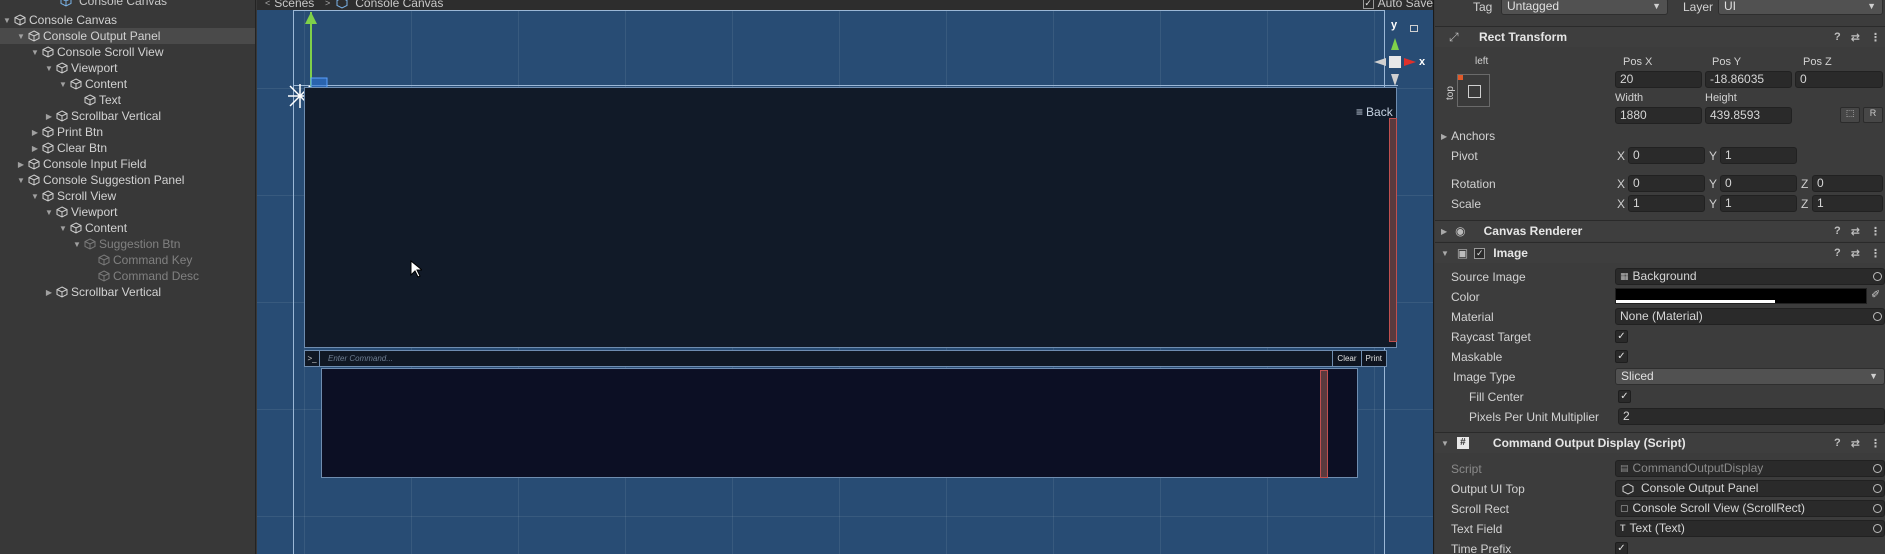 This screenshot has height=554, width=1885. I want to click on auto-save-toggle: ✓ Auto Save, so click(1397, 5).